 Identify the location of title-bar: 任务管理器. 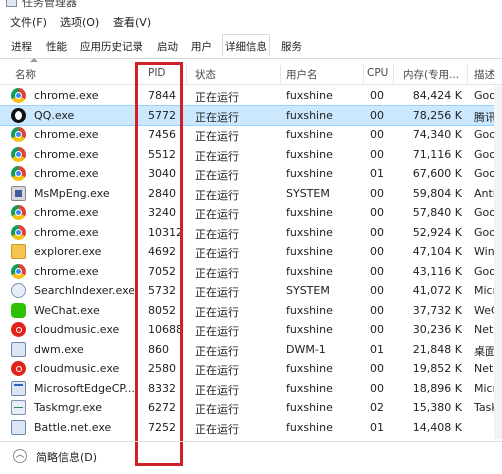
(251, 5).